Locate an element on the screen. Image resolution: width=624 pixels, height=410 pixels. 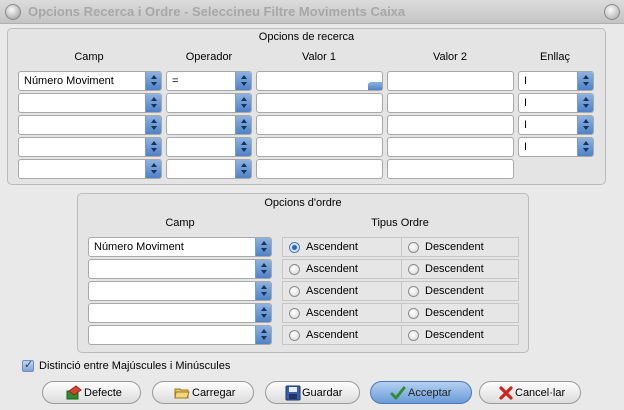
acceptar-button: Acceptar is located at coordinates (421, 392).